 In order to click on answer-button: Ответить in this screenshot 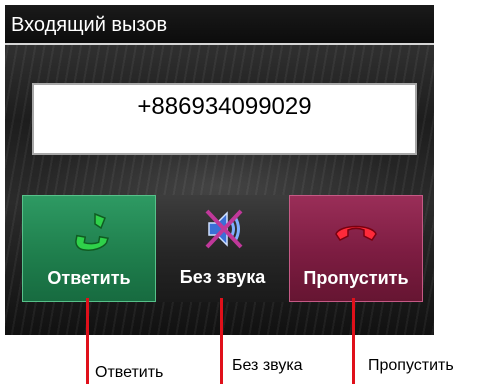, I will do `click(89, 248)`.